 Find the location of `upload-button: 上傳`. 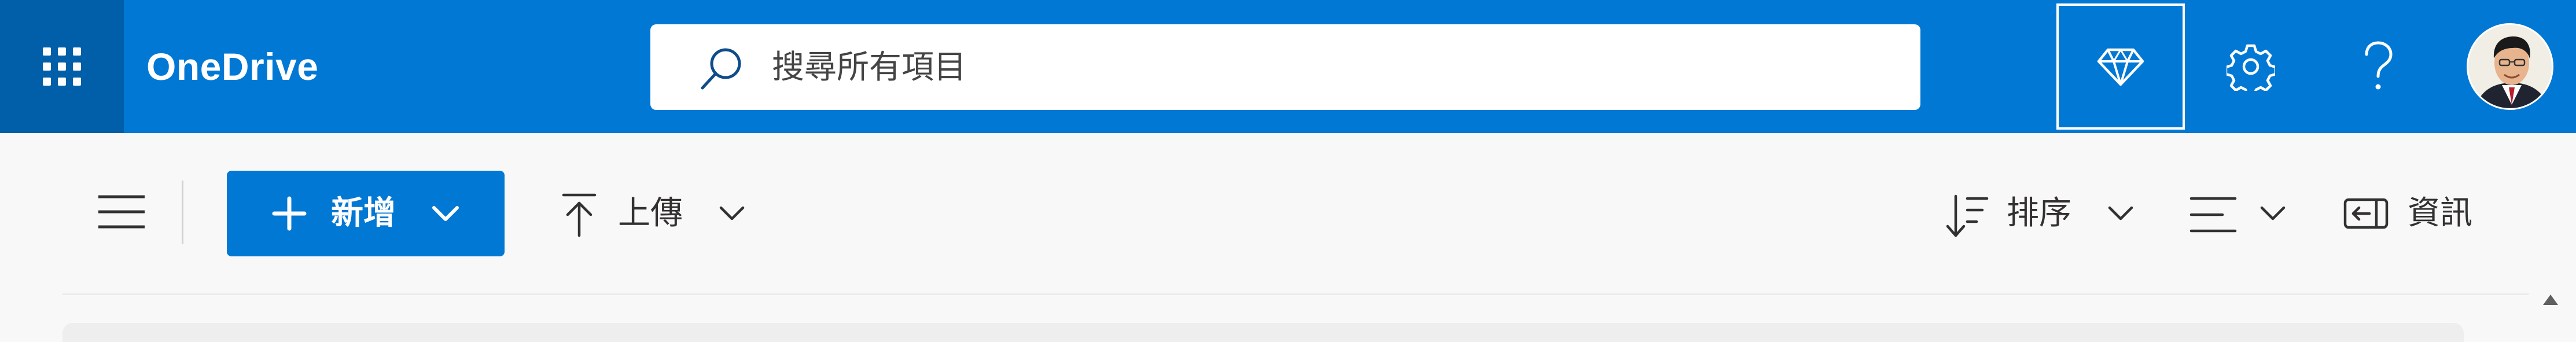

upload-button: 上傳 is located at coordinates (653, 213).